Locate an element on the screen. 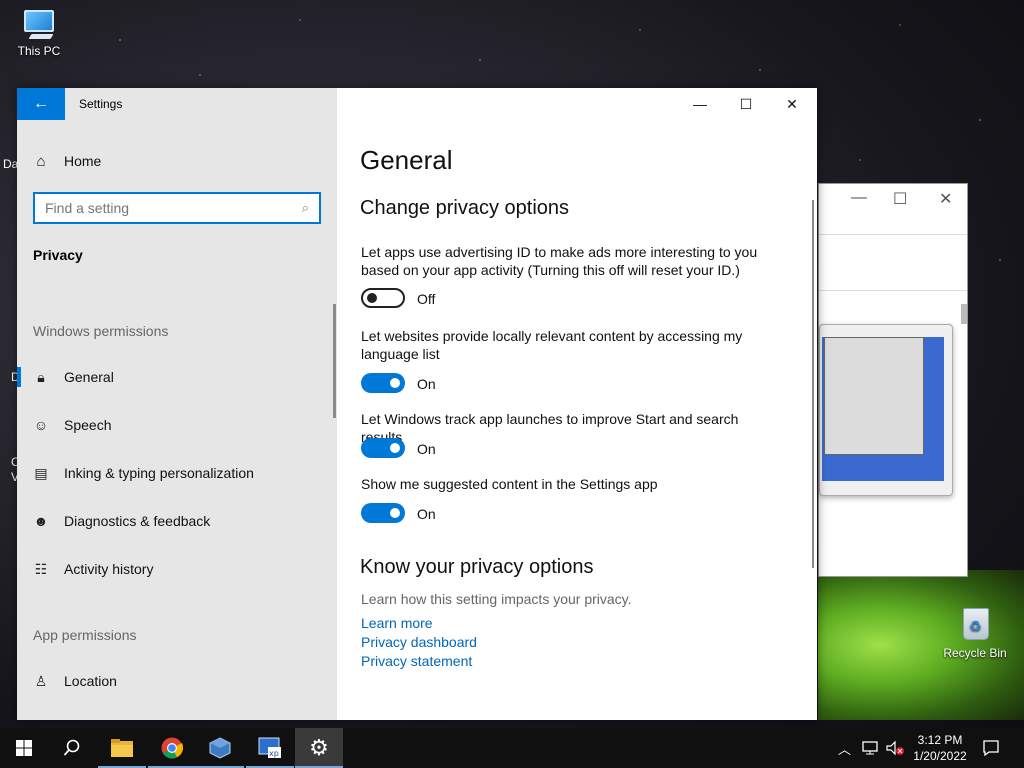 Image resolution: width=1024 pixels, height=768 pixels. file-explorer-icon is located at coordinates (122, 748).